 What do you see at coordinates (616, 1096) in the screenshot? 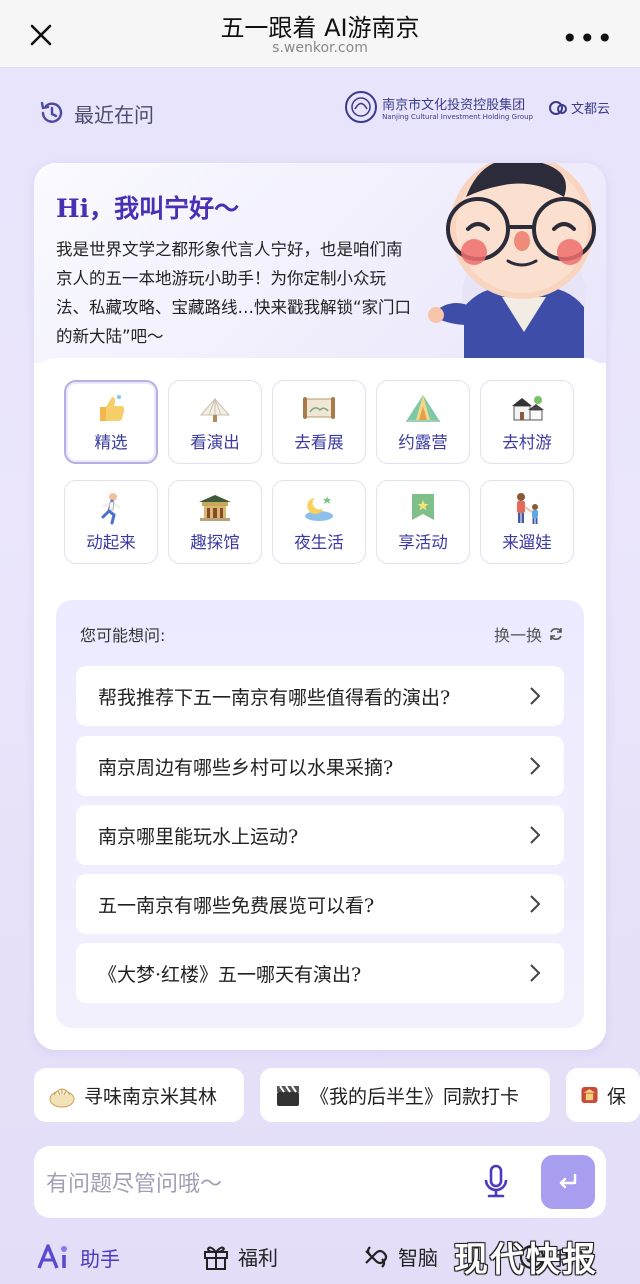
I see `chip-label: 保` at bounding box center [616, 1096].